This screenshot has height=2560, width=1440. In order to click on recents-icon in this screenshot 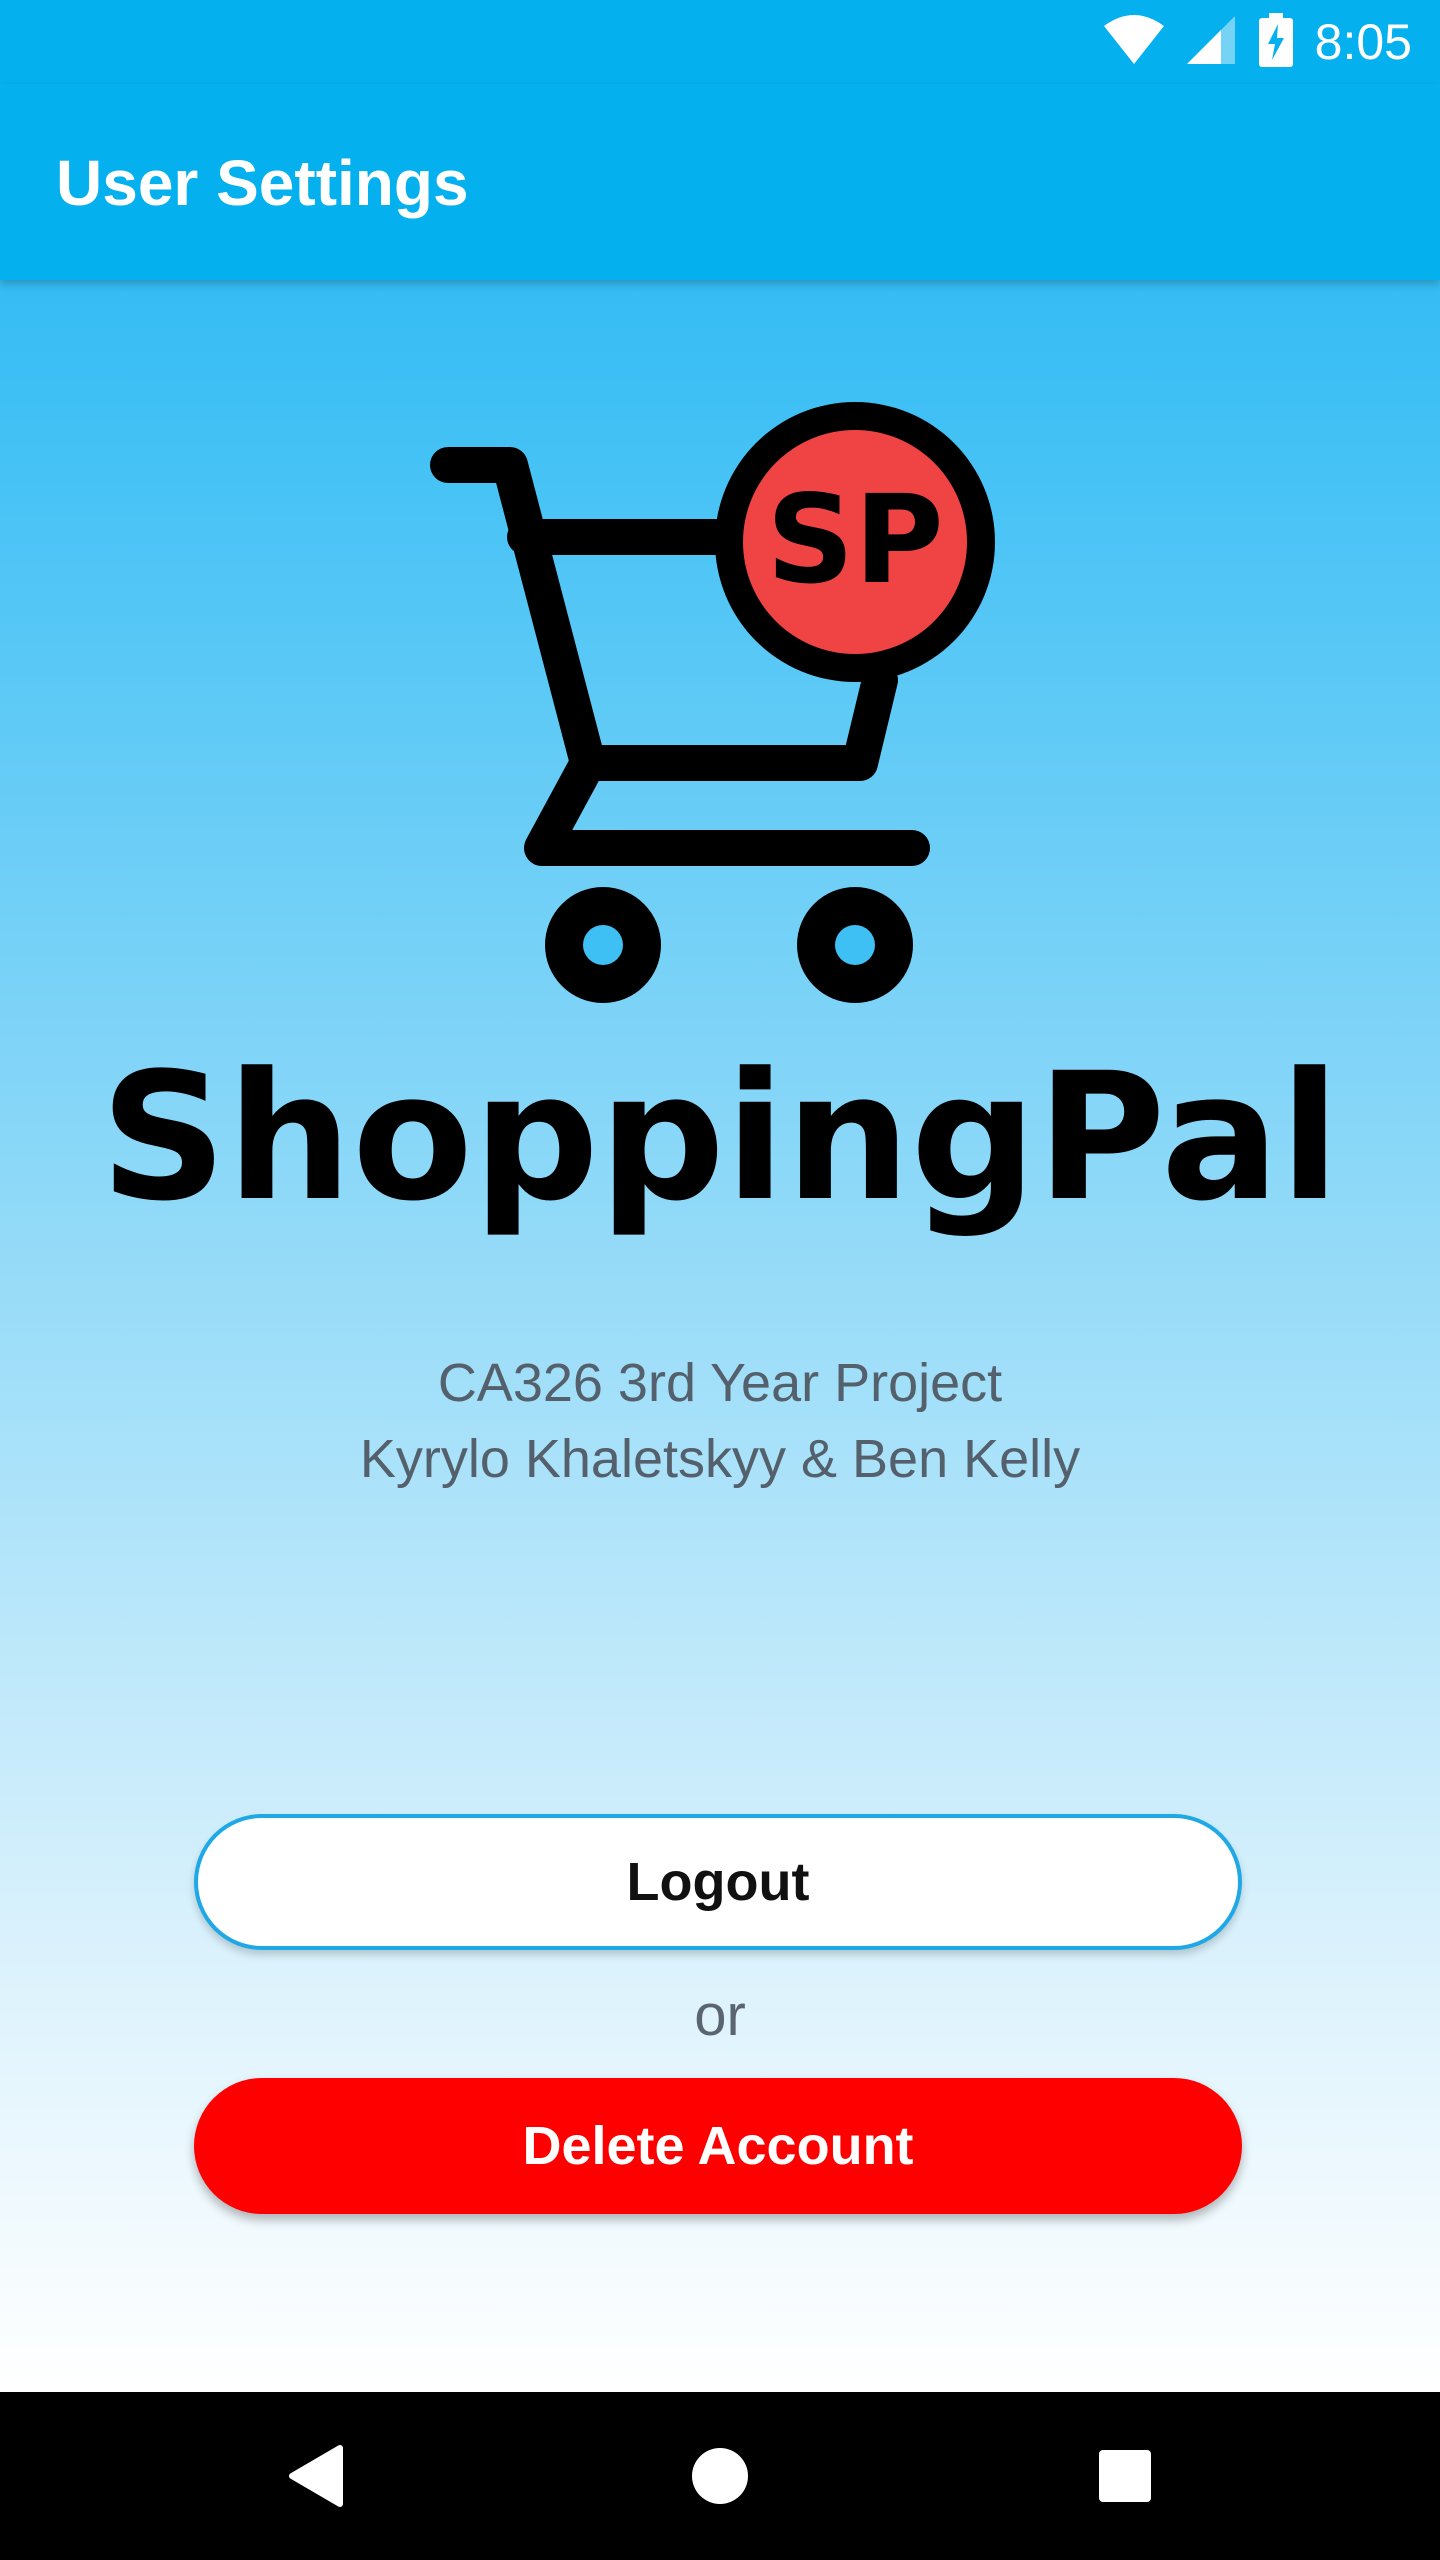, I will do `click(1125, 2476)`.